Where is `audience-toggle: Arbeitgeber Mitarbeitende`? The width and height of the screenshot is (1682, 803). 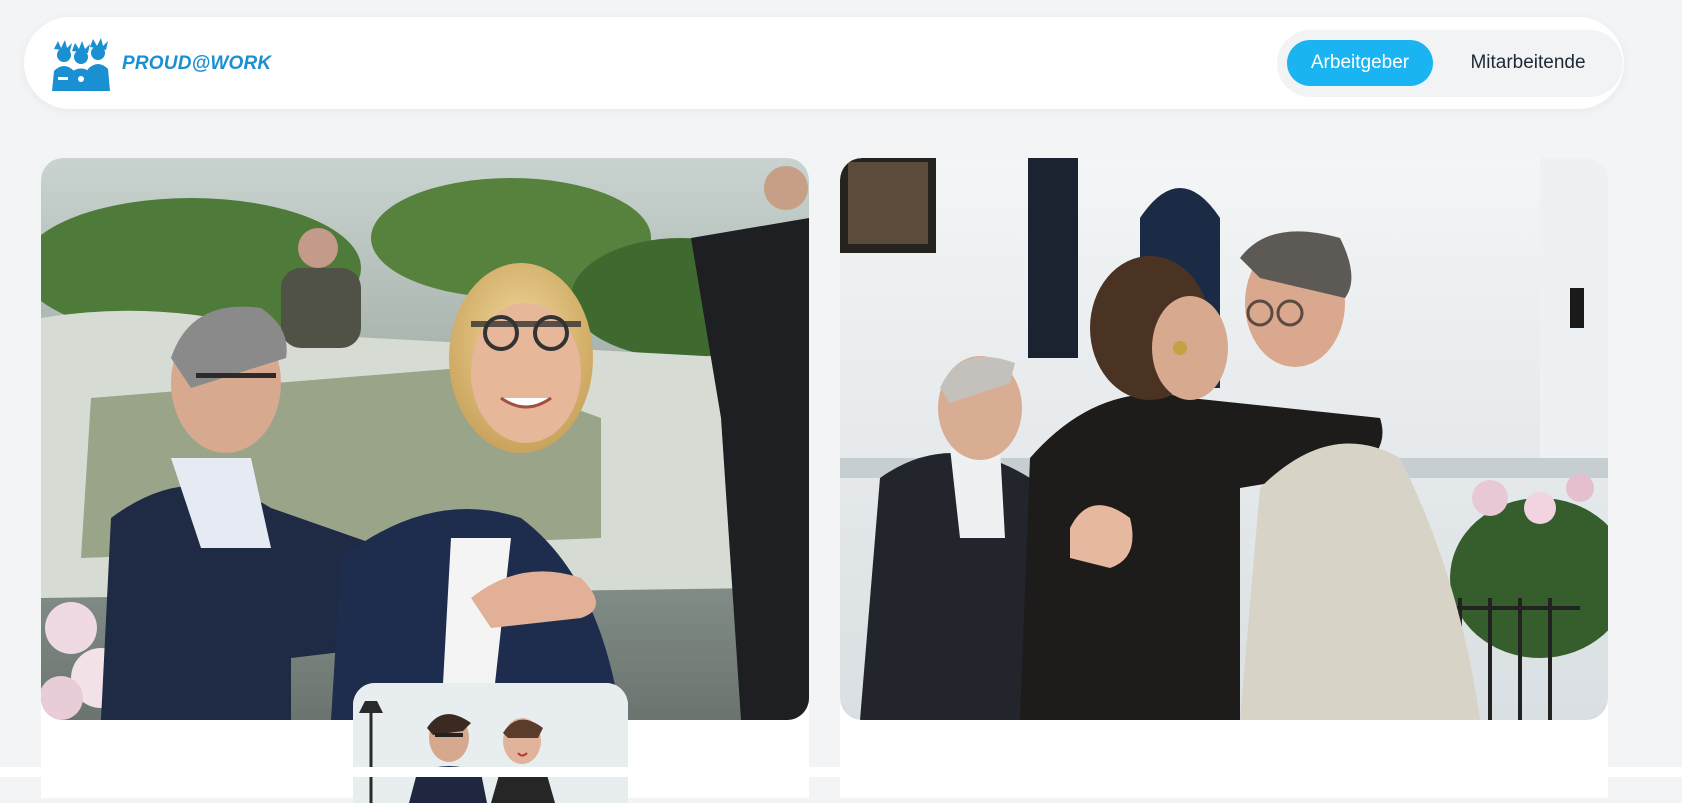 audience-toggle: Arbeitgeber Mitarbeitende is located at coordinates (1450, 63).